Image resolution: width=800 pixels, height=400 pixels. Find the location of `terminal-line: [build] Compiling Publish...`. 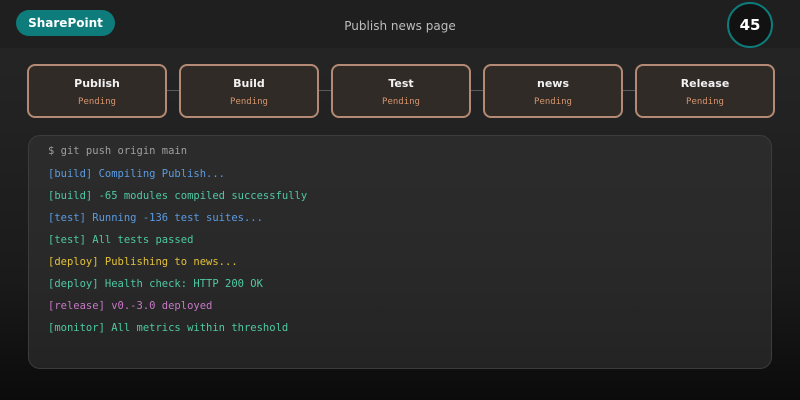

terminal-line: [build] Compiling Publish... is located at coordinates (137, 174).